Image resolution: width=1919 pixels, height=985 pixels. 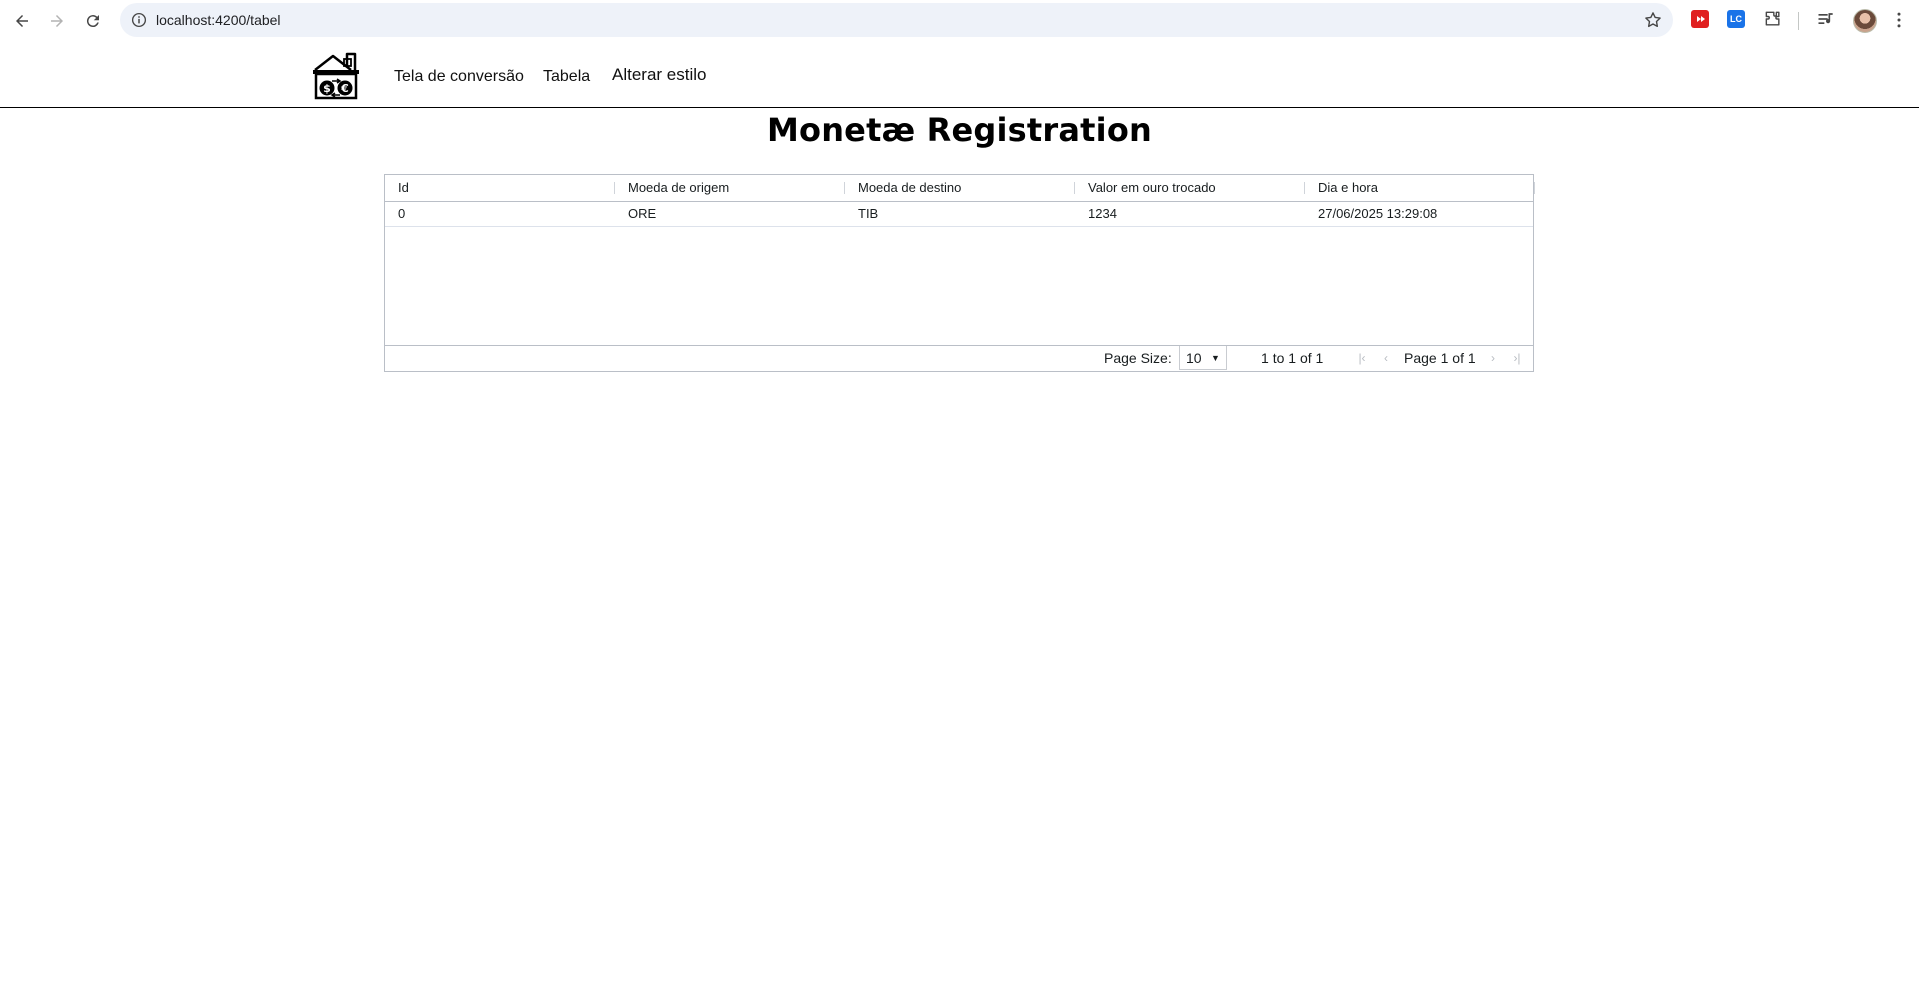 What do you see at coordinates (1420, 188) in the screenshot?
I see `column-header-date-time: Dia e hora` at bounding box center [1420, 188].